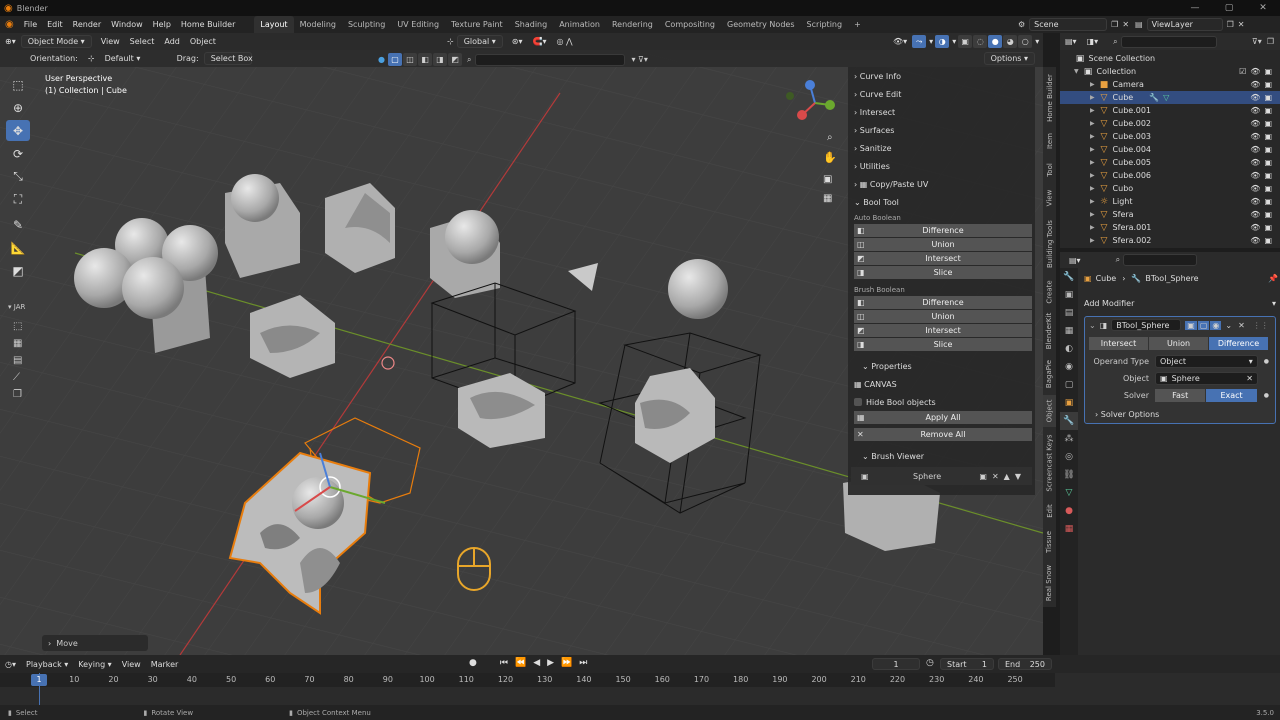 Image resolution: width=1280 pixels, height=720 pixels. Describe the element at coordinates (10, 664) in the screenshot. I see `timeline-editor-icon: ◷▾` at that location.